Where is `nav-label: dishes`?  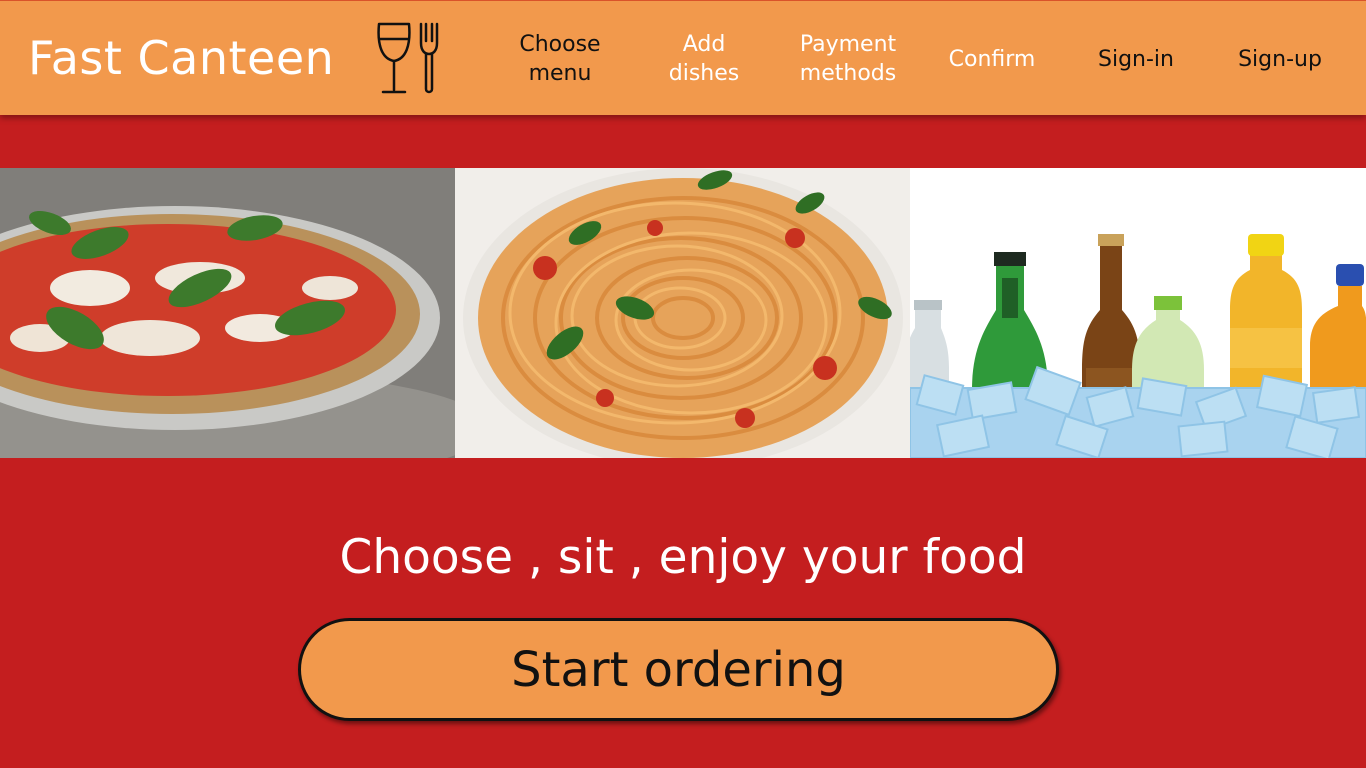
nav-label: dishes is located at coordinates (704, 73).